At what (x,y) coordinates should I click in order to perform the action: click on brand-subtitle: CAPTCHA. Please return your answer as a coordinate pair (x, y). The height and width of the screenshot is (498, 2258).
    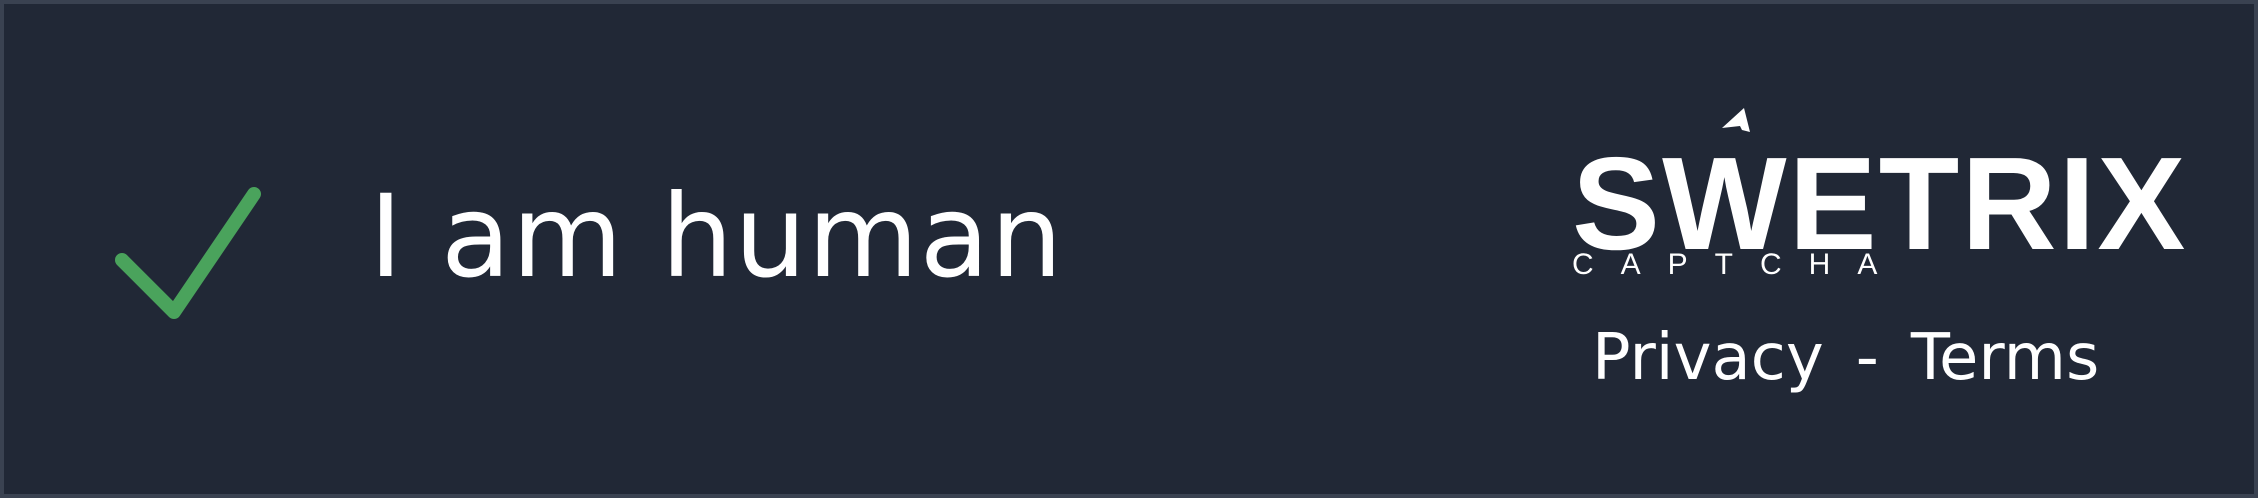
    Looking at the image, I should click on (1738, 264).